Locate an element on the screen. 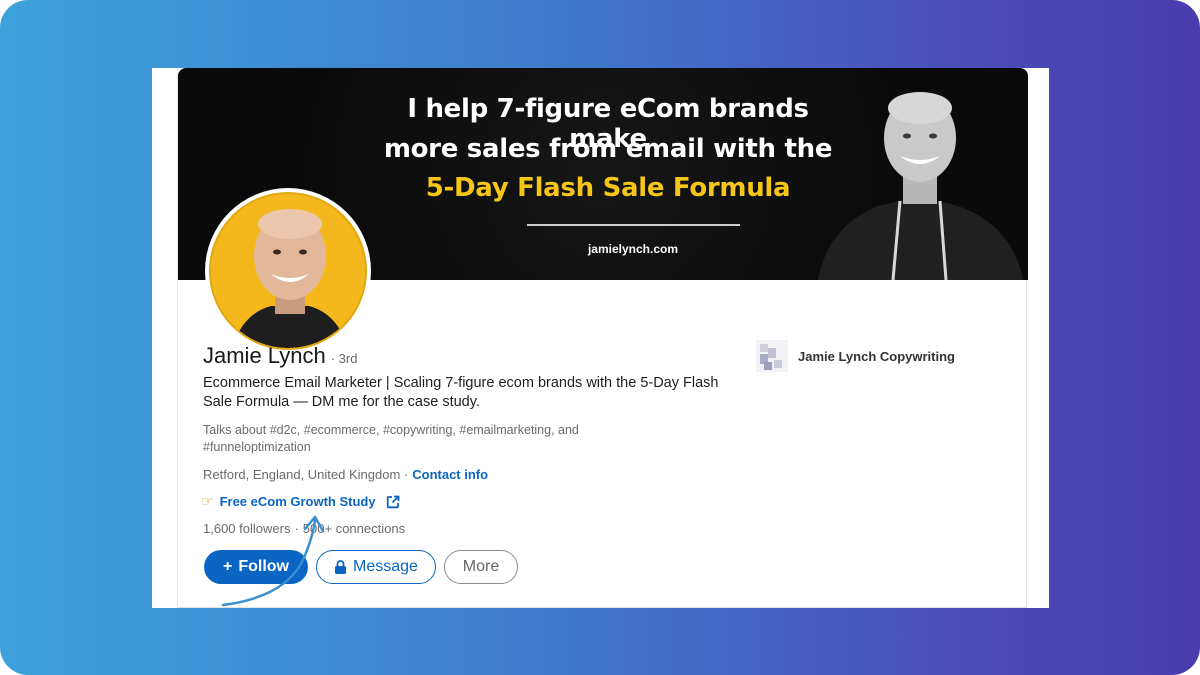 The height and width of the screenshot is (675, 1200). current-company: Jamie Lynch Copywriting is located at coordinates (855, 356).